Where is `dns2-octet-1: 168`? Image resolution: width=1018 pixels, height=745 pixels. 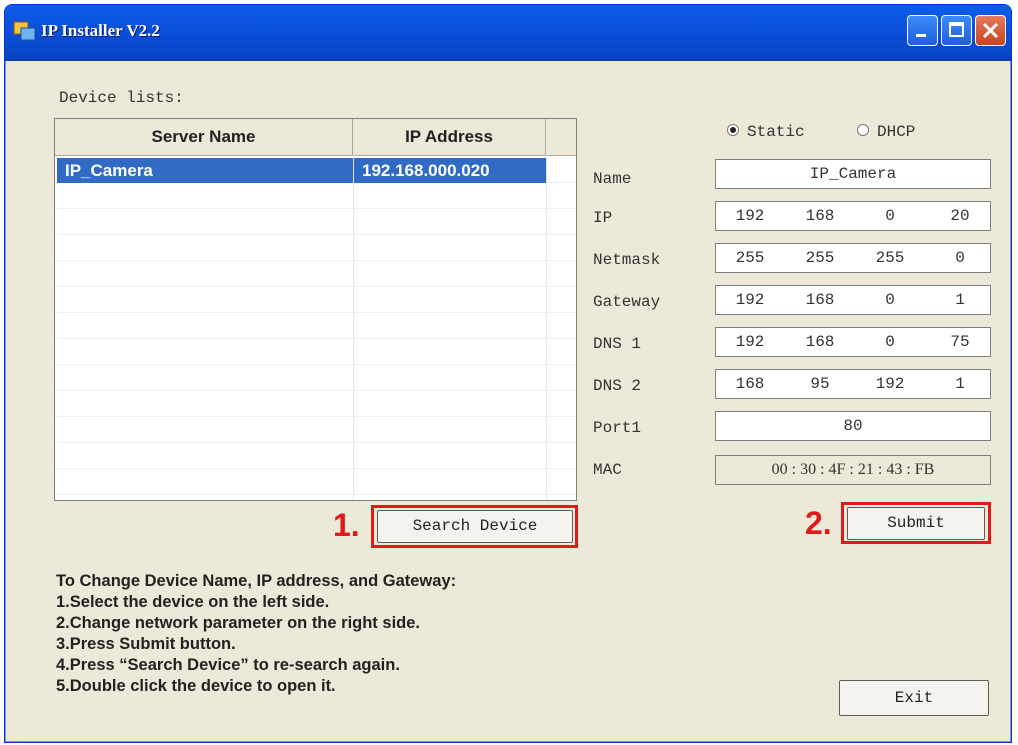
dns2-octet-1: 168 is located at coordinates (750, 384).